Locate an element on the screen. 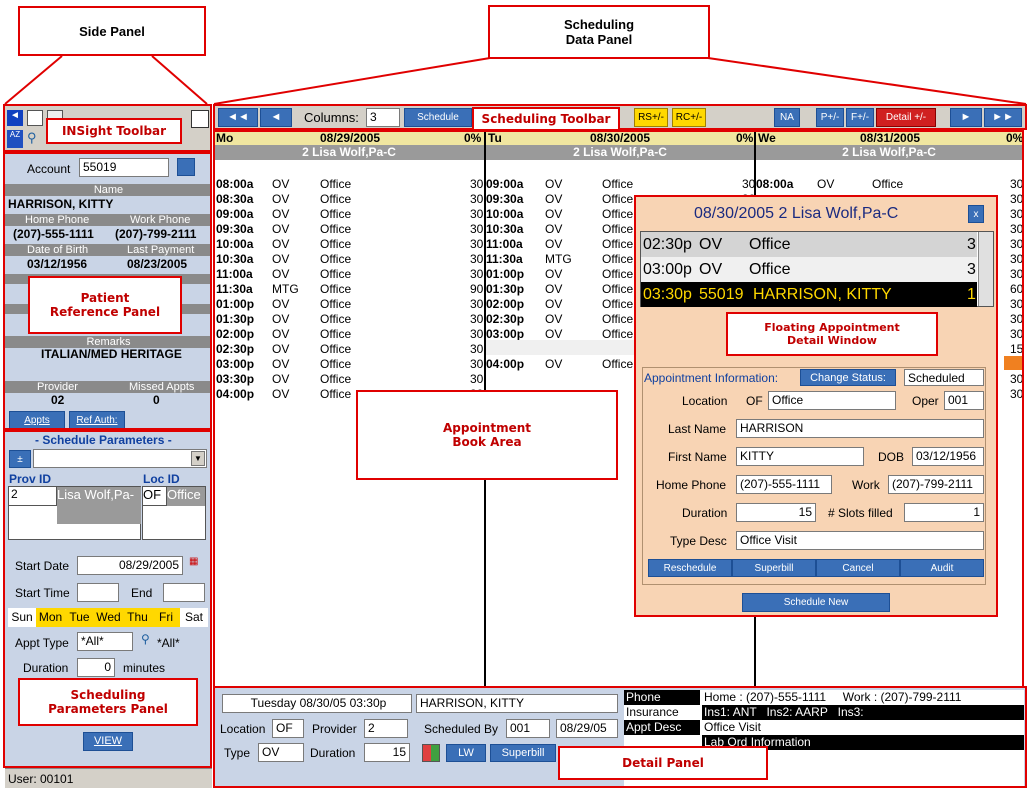 The image size is (1036, 796). insight-toolbar-callout: INSight Toolbar is located at coordinates (114, 131).